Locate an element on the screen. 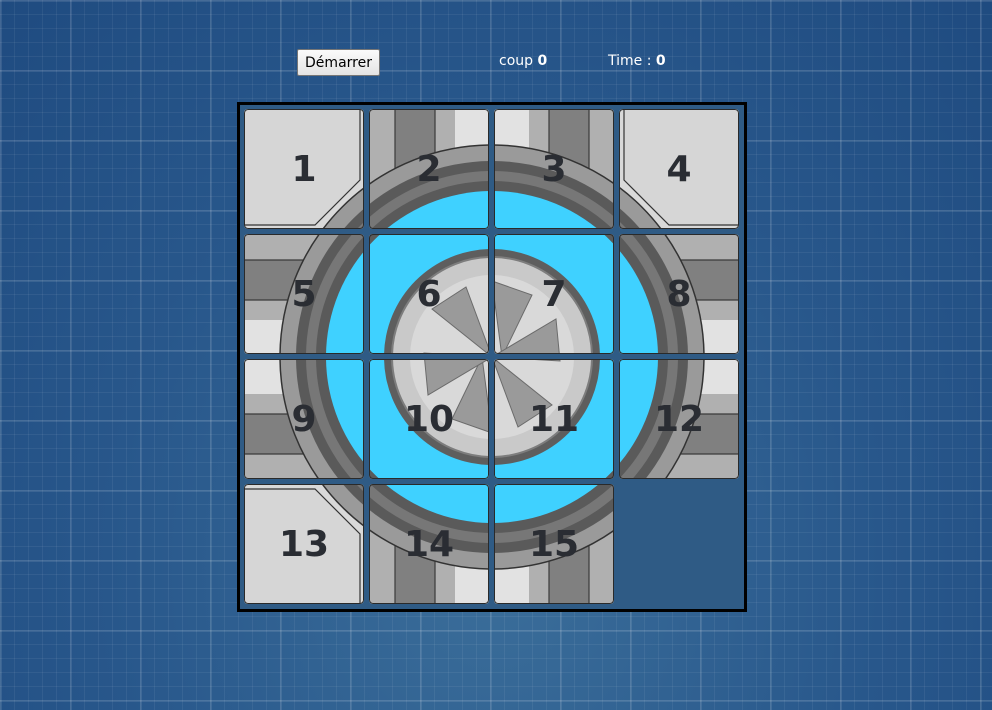 The width and height of the screenshot is (992, 710). puzzle-tile-15: 15 is located at coordinates (554, 544).